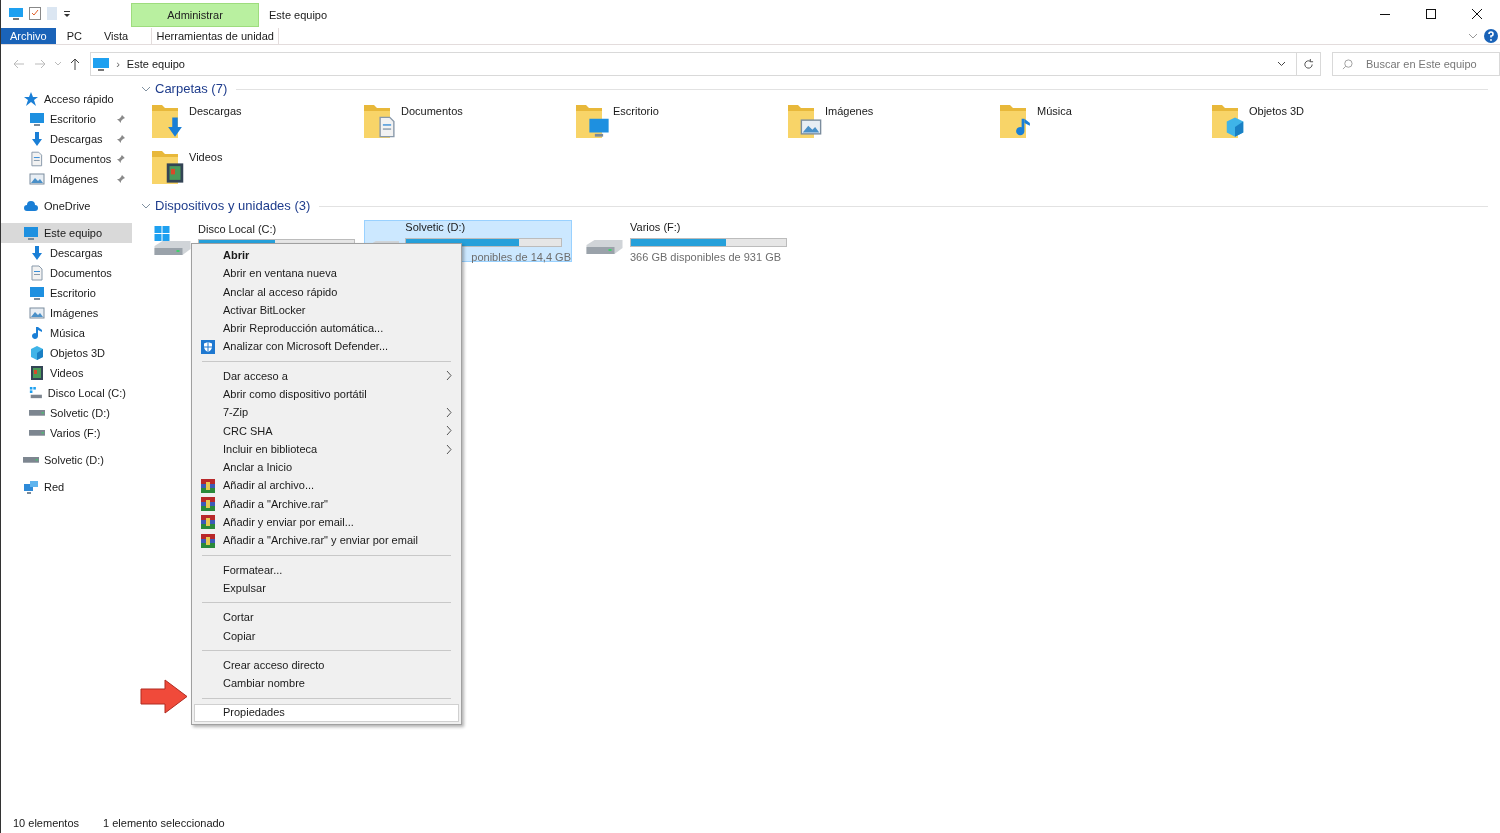 Image resolution: width=1500 pixels, height=833 pixels. Describe the element at coordinates (326, 376) in the screenshot. I see `menu-item: Dar acceso a` at that location.